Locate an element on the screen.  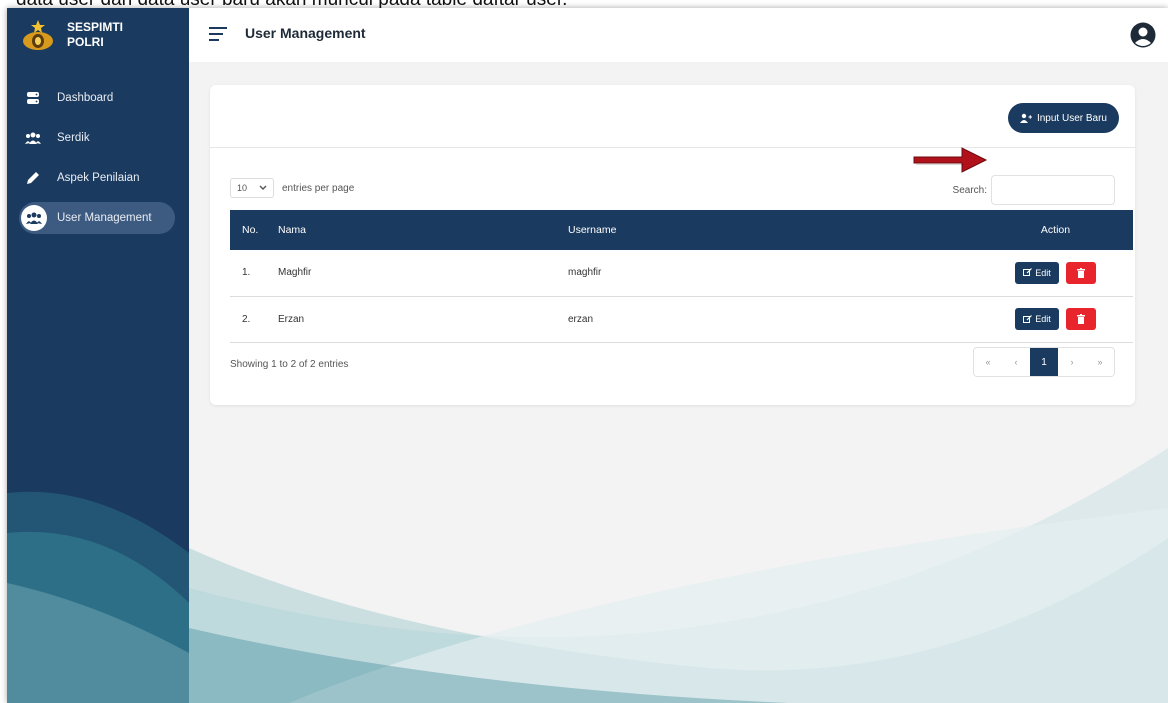
cell-username: maghfir is located at coordinates (585, 273).